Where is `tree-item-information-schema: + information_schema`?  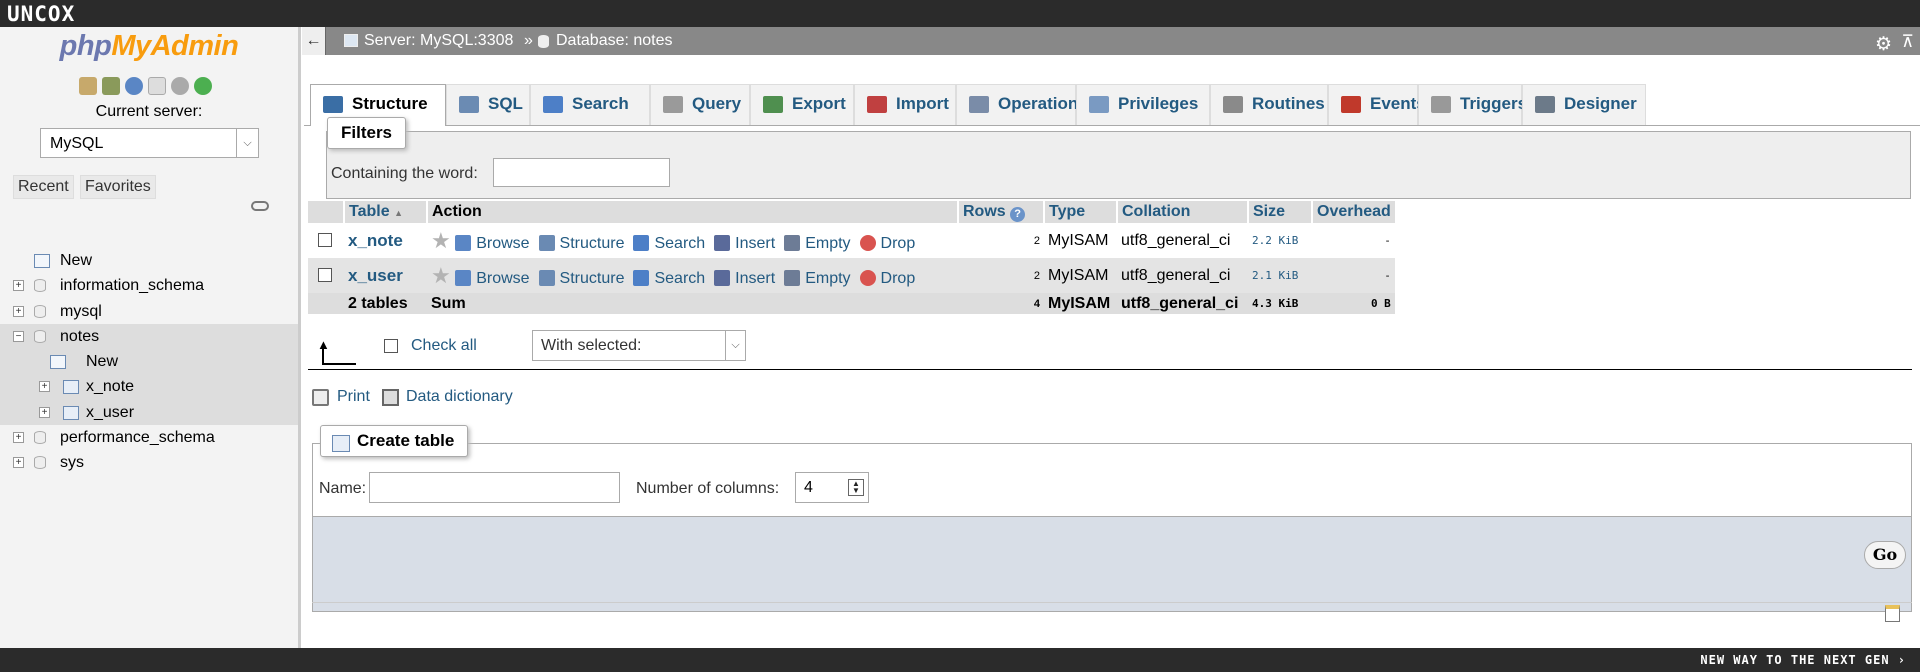
tree-item-information-schema: + information_schema is located at coordinates (149, 285).